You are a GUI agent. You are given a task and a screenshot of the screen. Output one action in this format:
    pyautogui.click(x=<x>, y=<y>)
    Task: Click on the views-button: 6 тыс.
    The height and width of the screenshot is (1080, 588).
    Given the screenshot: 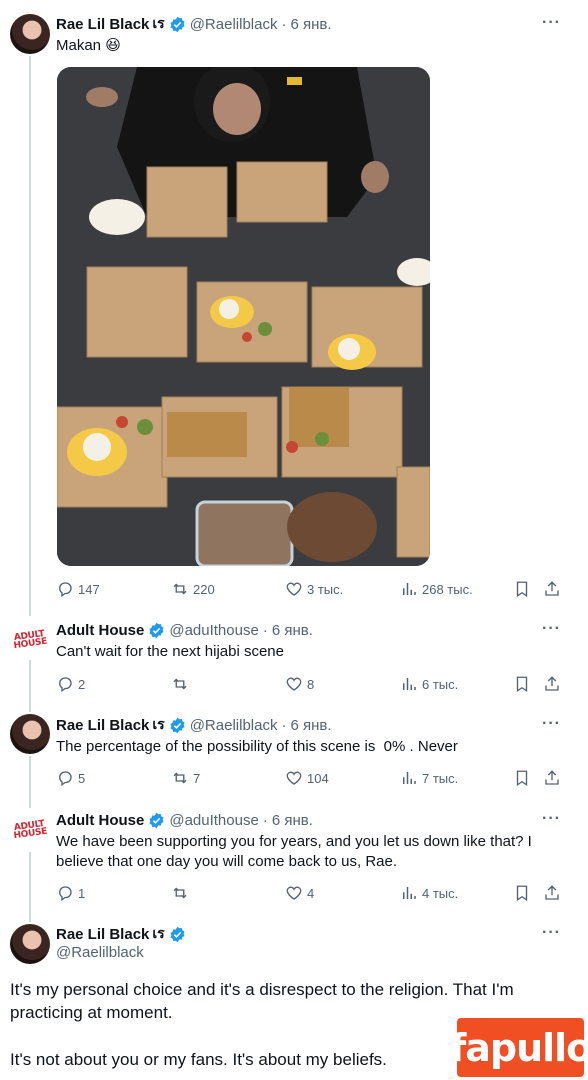 What is the action you would take?
    pyautogui.click(x=429, y=684)
    